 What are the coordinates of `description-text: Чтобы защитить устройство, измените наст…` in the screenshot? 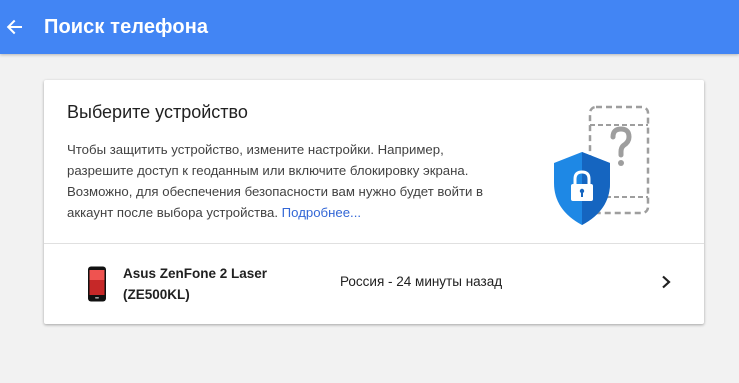 It's located at (275, 181).